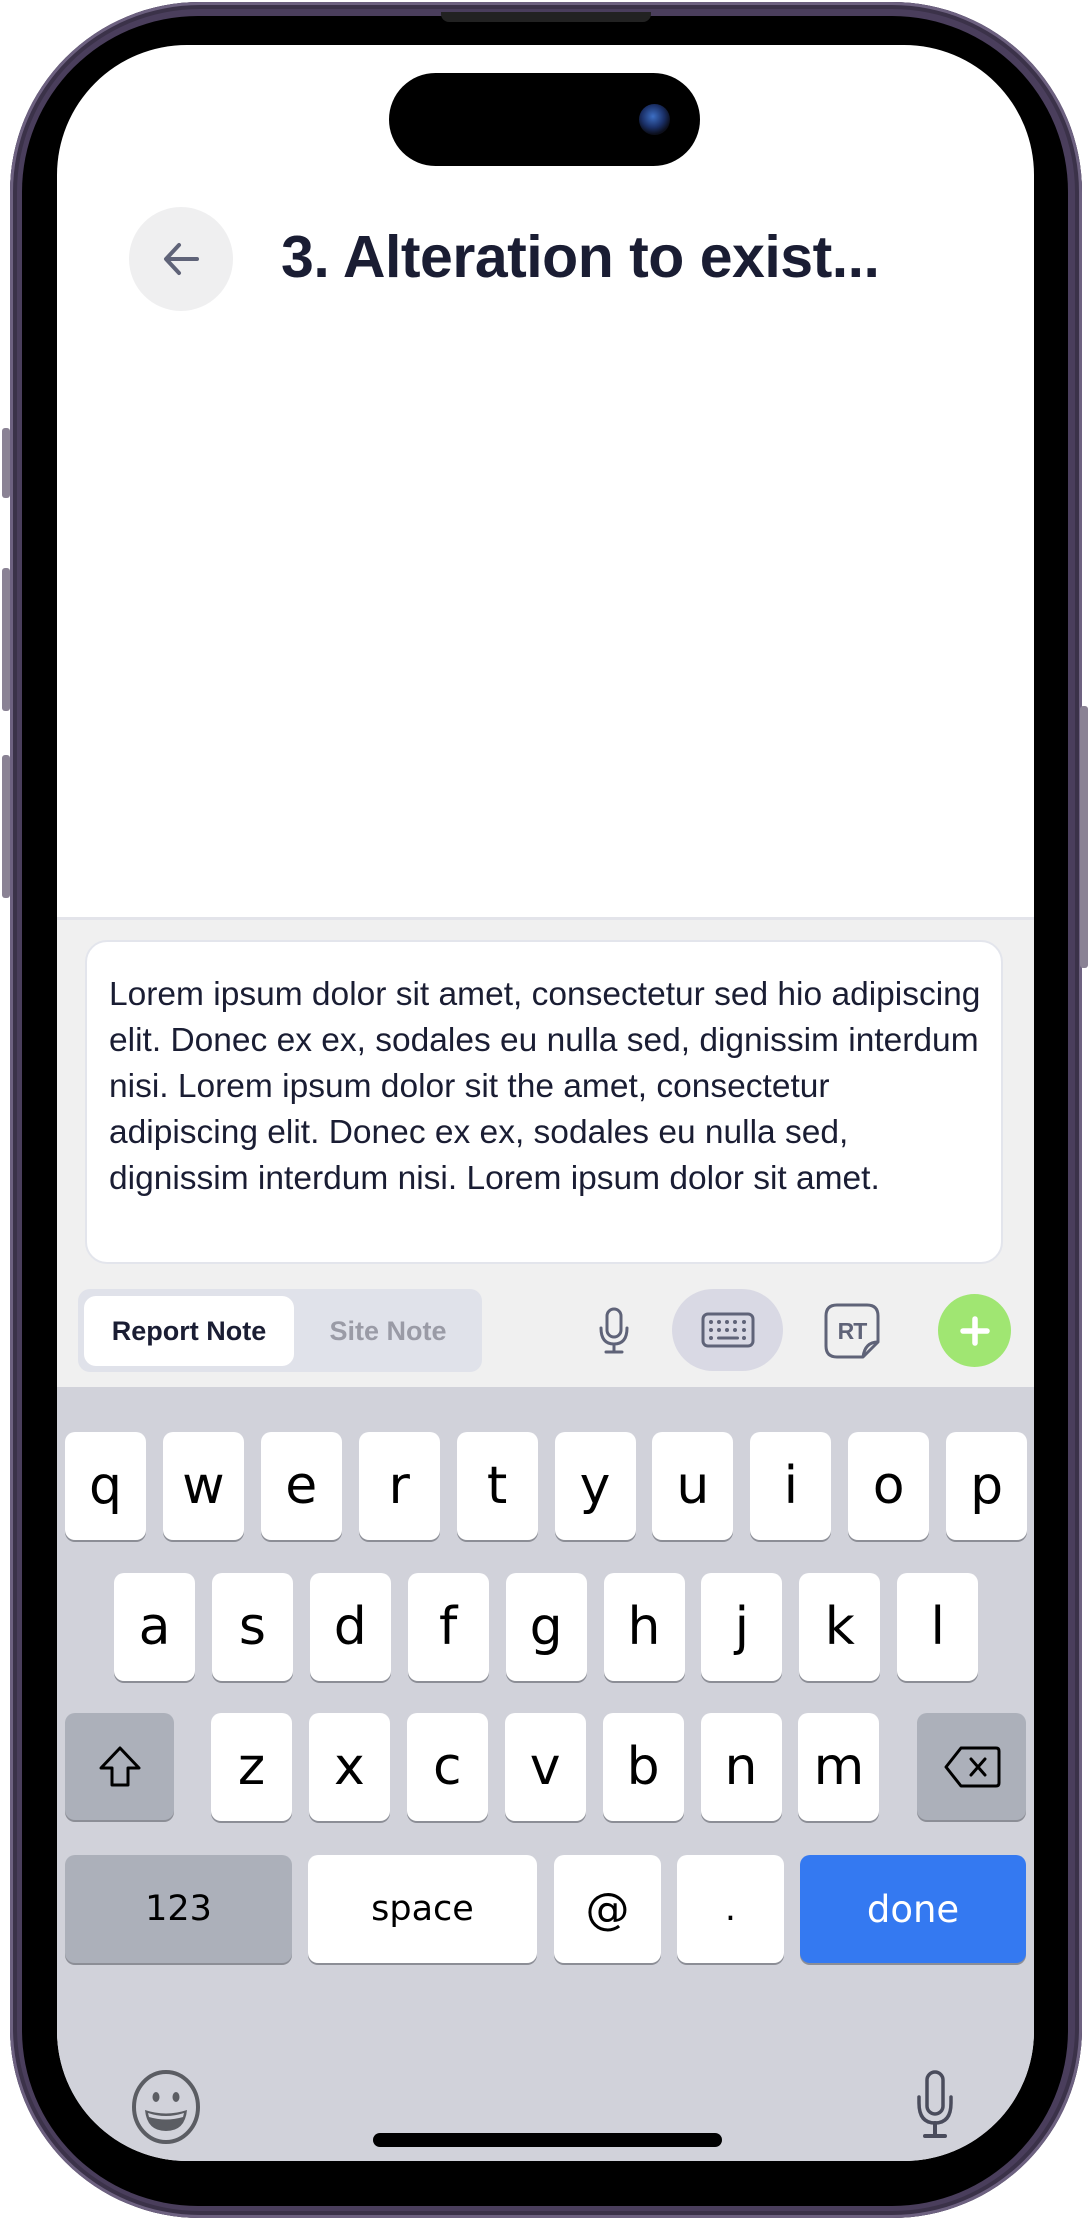 This screenshot has height=2221, width=1090. What do you see at coordinates (252, 1627) in the screenshot?
I see `key-s: s` at bounding box center [252, 1627].